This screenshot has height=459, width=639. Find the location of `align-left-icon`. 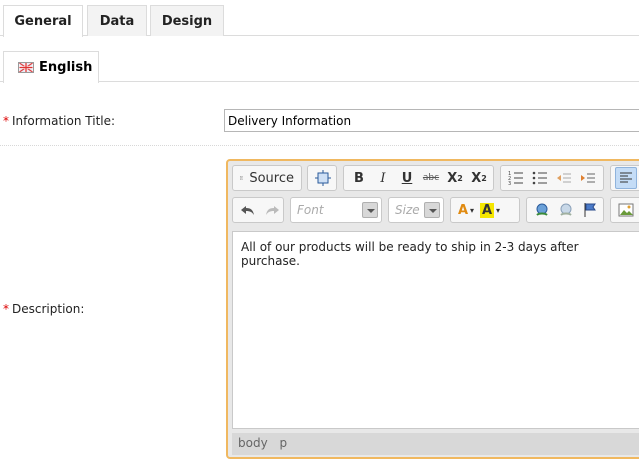

align-left-icon is located at coordinates (626, 177).